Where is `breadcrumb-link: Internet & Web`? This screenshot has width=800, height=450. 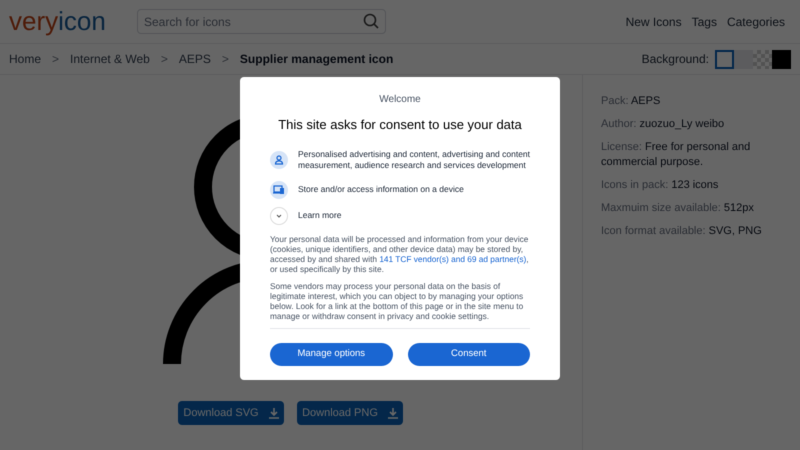 breadcrumb-link: Internet & Web is located at coordinates (110, 59).